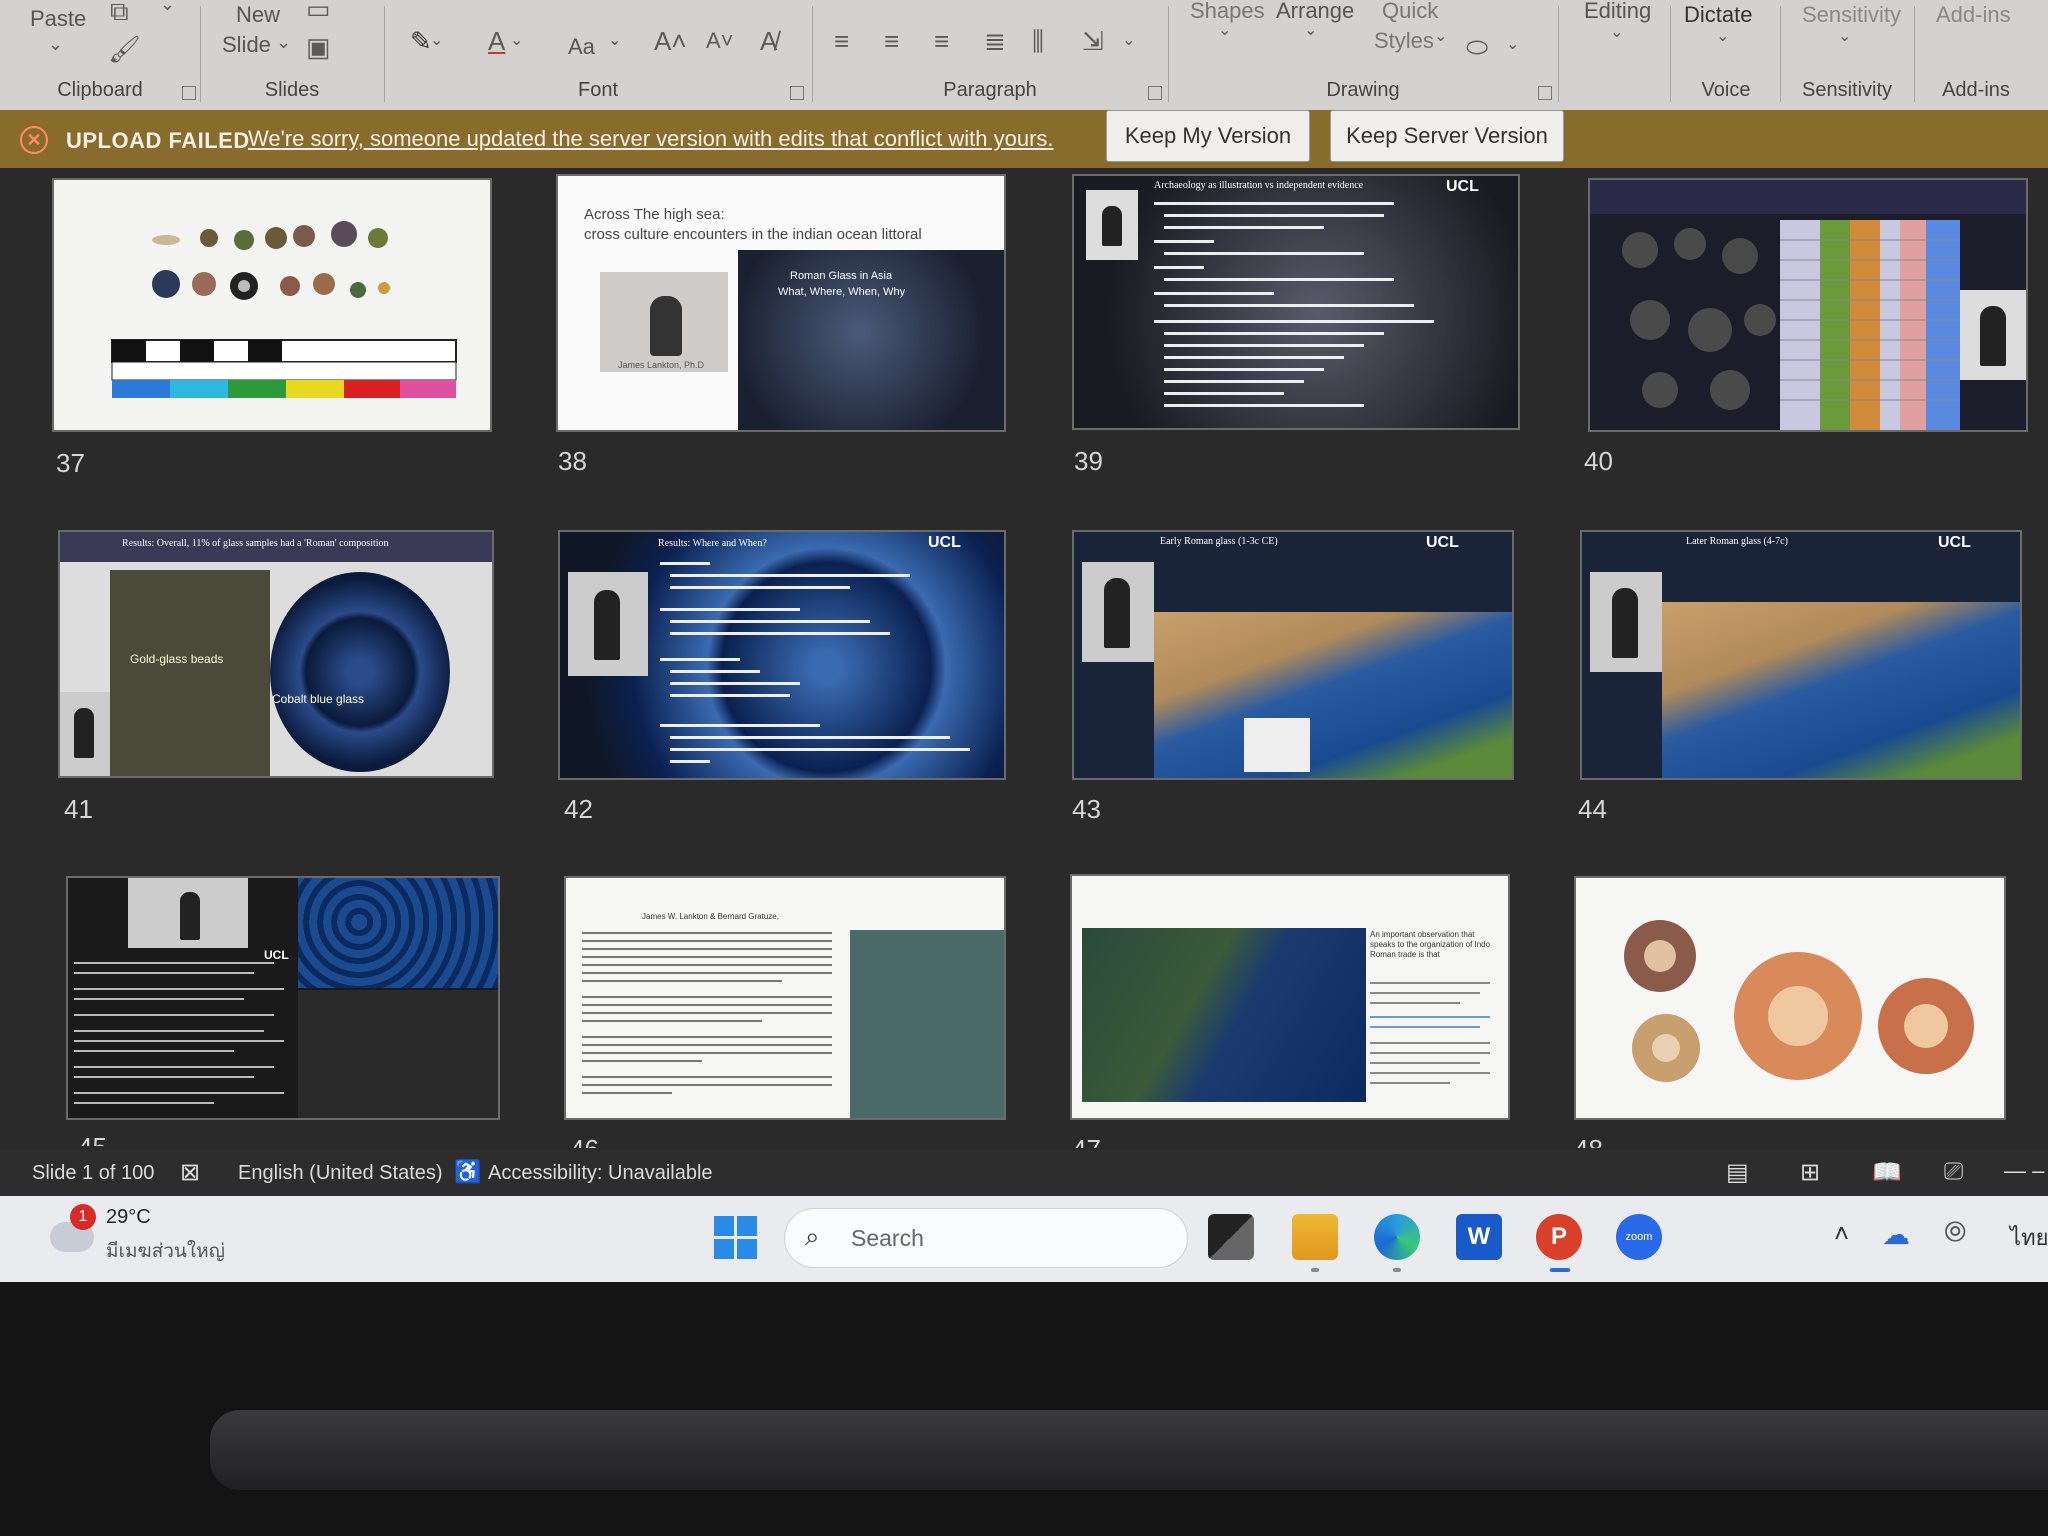 The image size is (2048, 1536). I want to click on sensitivity-button: Sensitivity, so click(1851, 15).